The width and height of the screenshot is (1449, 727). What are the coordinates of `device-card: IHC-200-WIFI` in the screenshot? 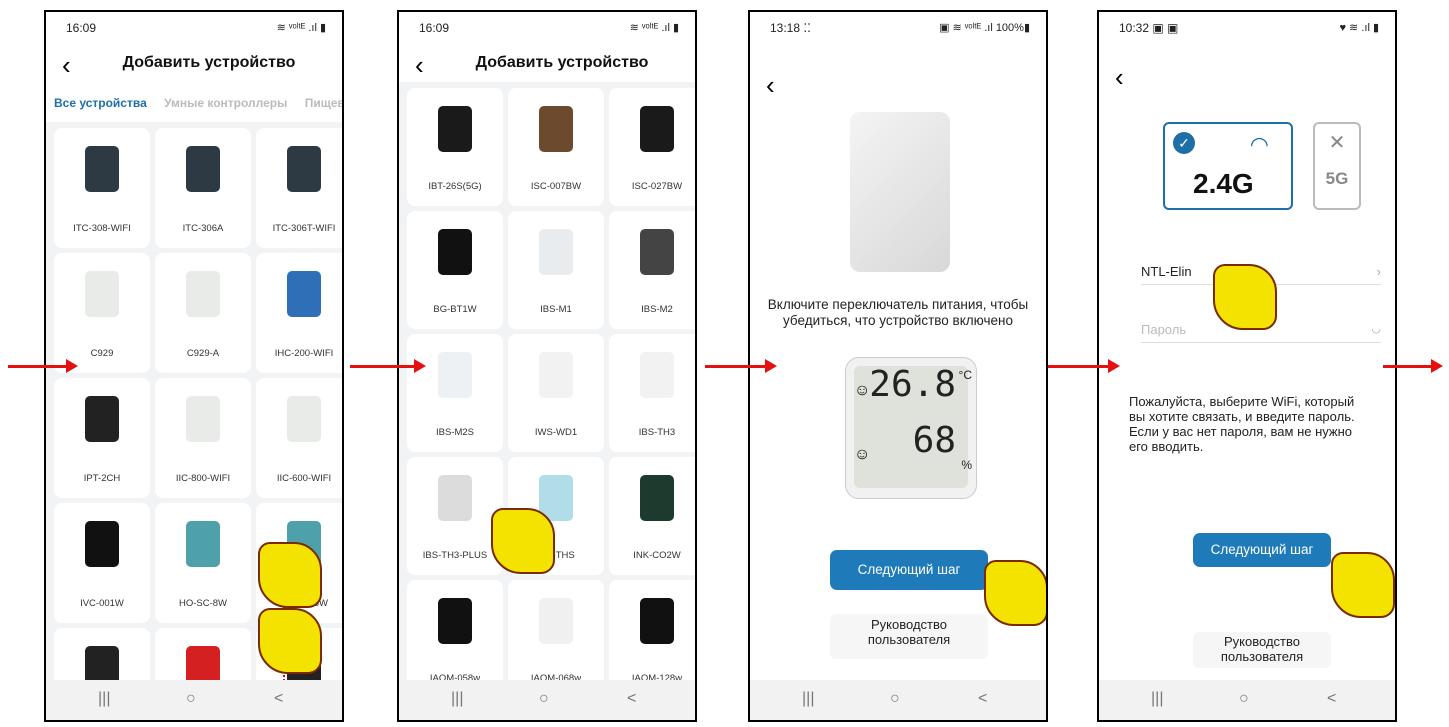 It's located at (299, 313).